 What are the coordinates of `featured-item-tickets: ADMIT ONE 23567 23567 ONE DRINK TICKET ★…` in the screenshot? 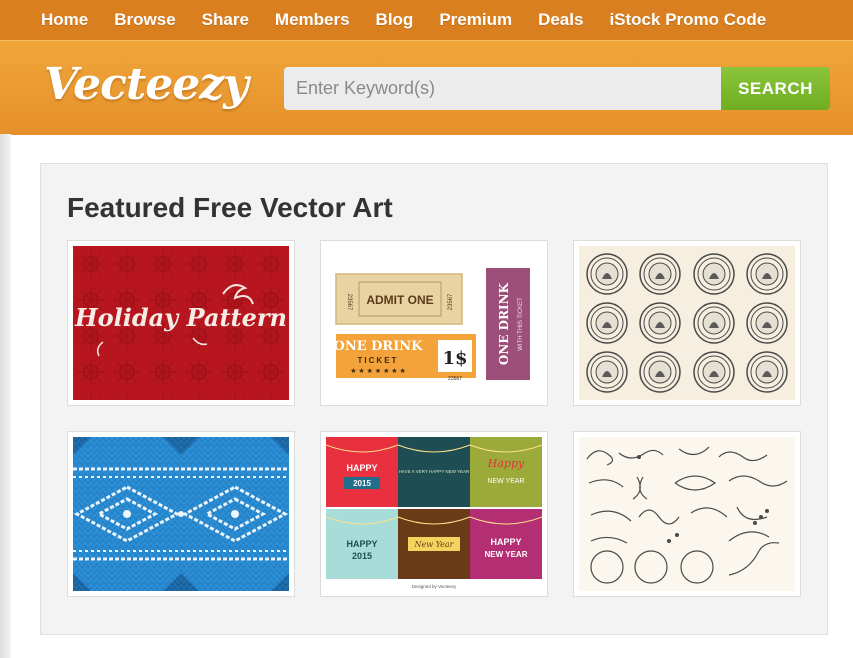 It's located at (434, 323).